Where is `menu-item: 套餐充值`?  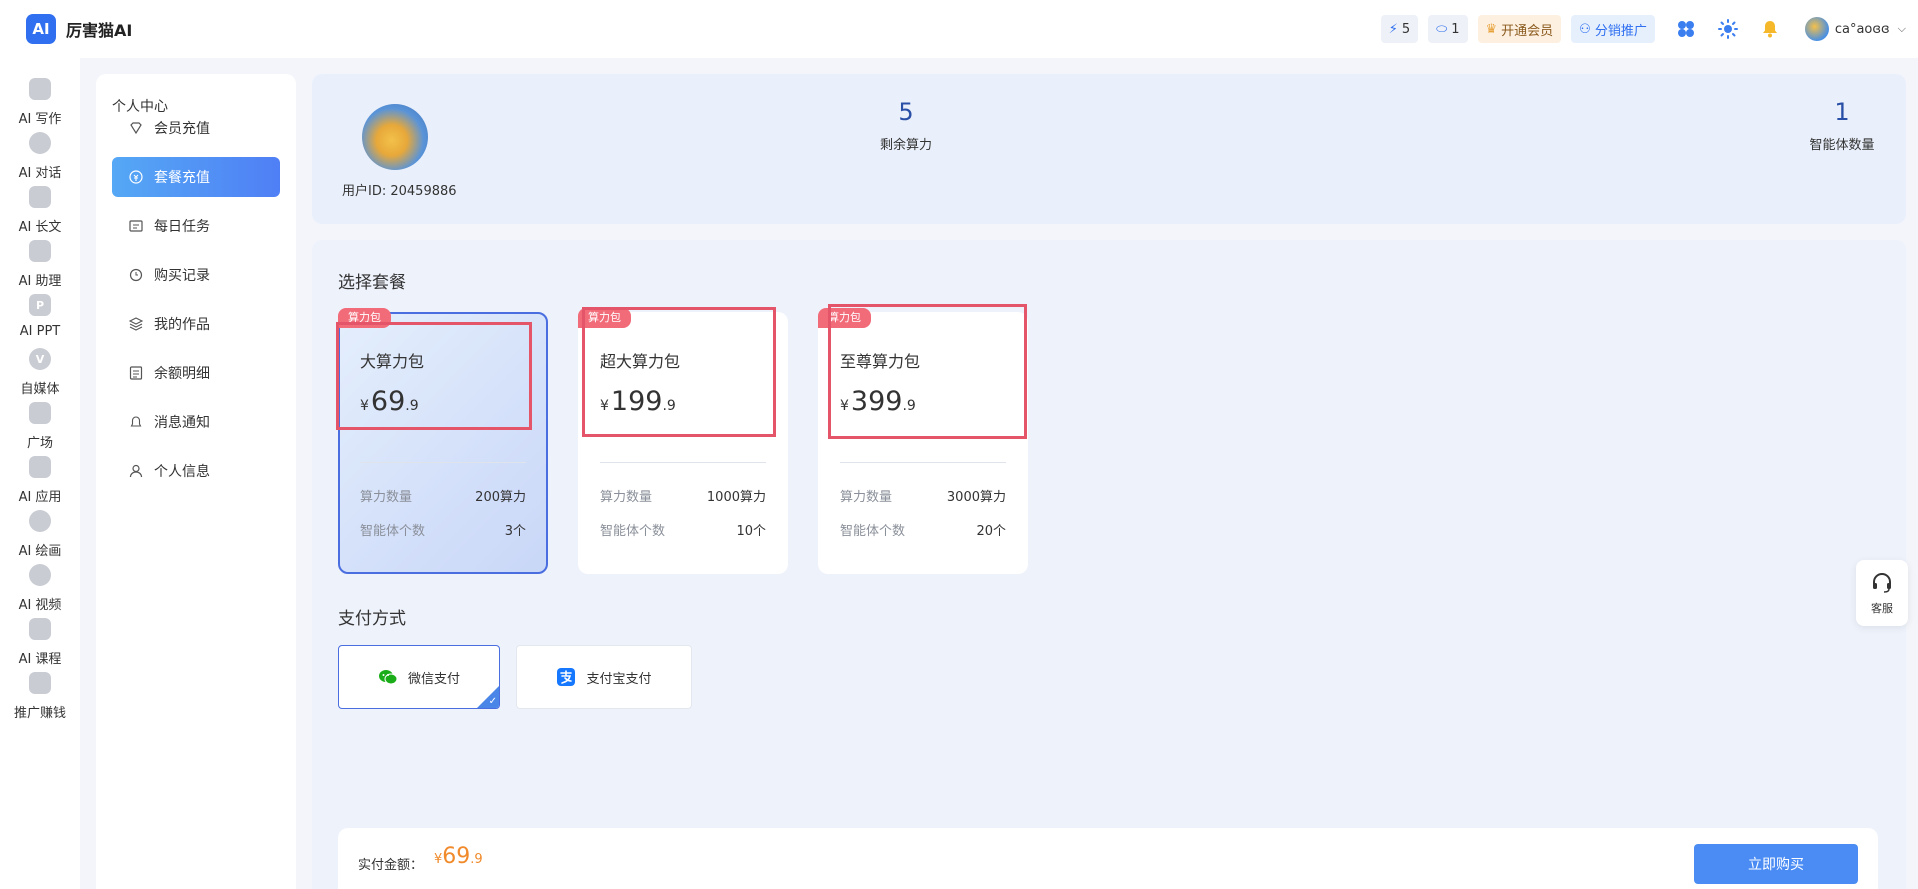 menu-item: 套餐充值 is located at coordinates (196, 177).